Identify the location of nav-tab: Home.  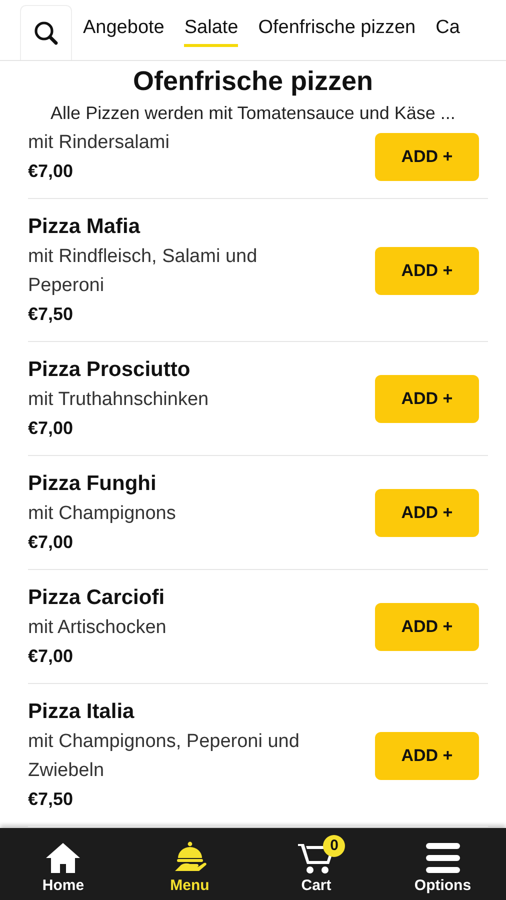
(63, 864).